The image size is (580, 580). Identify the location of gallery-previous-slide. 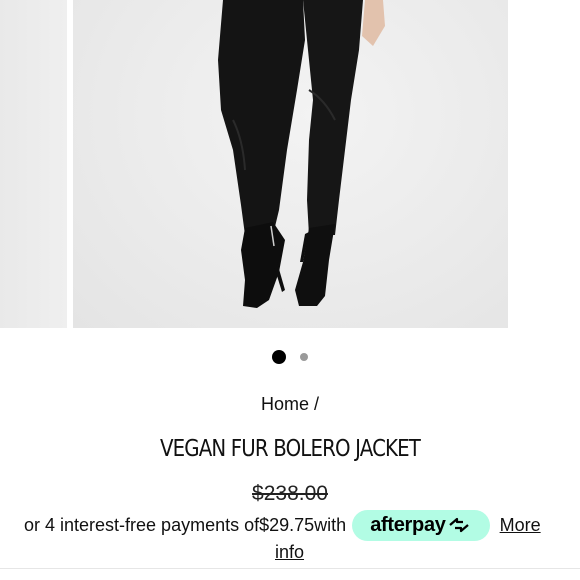
(33, 164).